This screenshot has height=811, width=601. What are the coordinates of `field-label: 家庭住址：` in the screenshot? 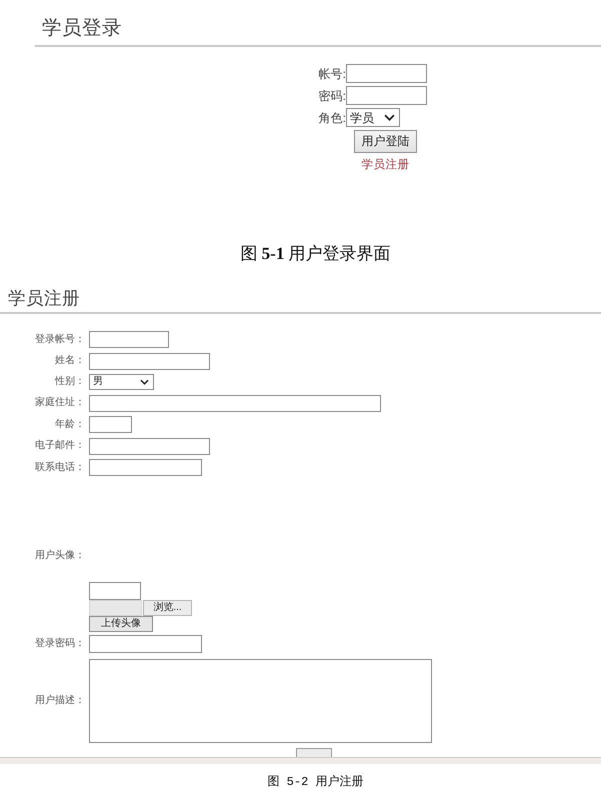 It's located at (60, 403).